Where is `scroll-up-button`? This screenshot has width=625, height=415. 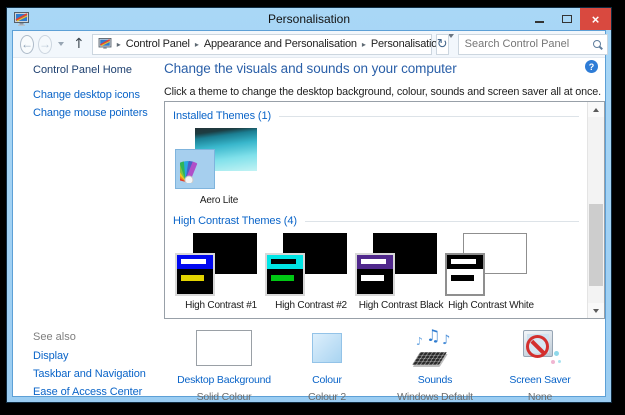 scroll-up-button is located at coordinates (596, 109).